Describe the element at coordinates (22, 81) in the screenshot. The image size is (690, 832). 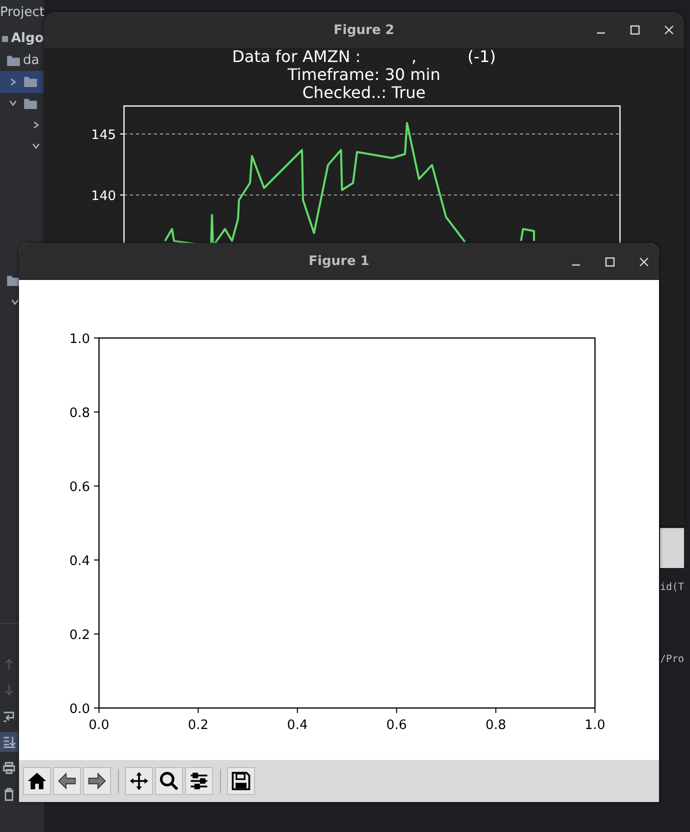
I see `tree-item-selected` at that location.